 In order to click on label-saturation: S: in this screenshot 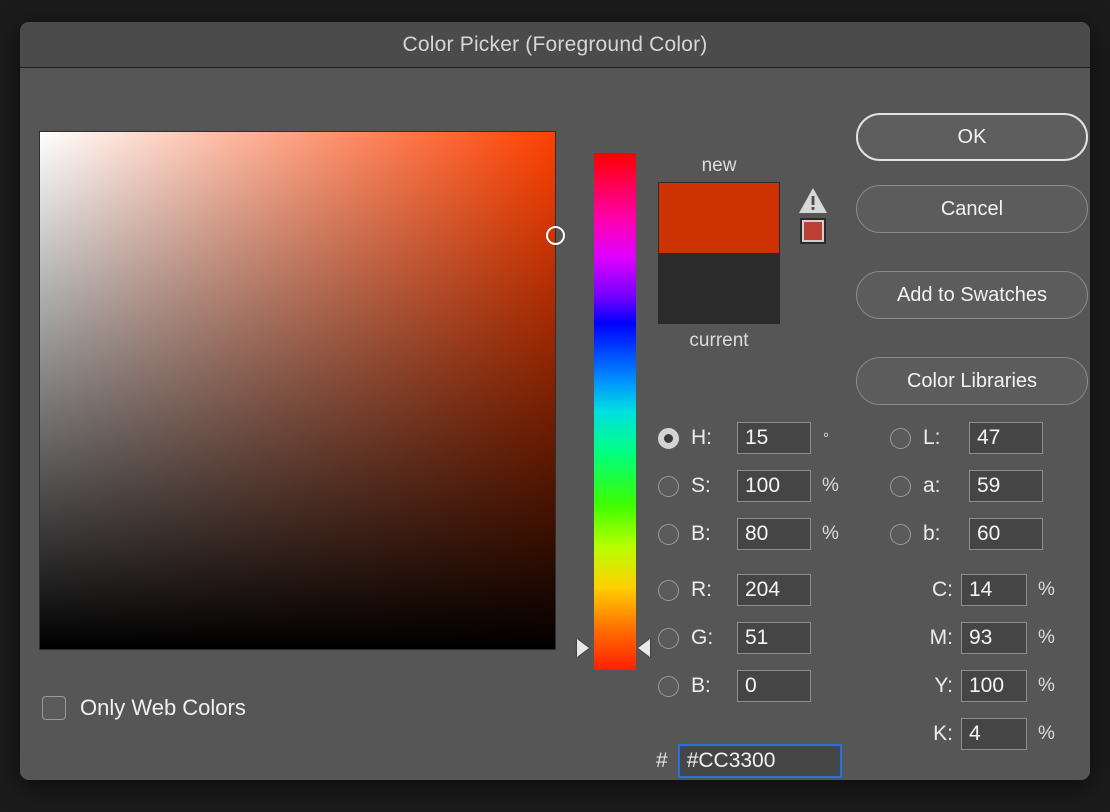, I will do `click(701, 485)`.